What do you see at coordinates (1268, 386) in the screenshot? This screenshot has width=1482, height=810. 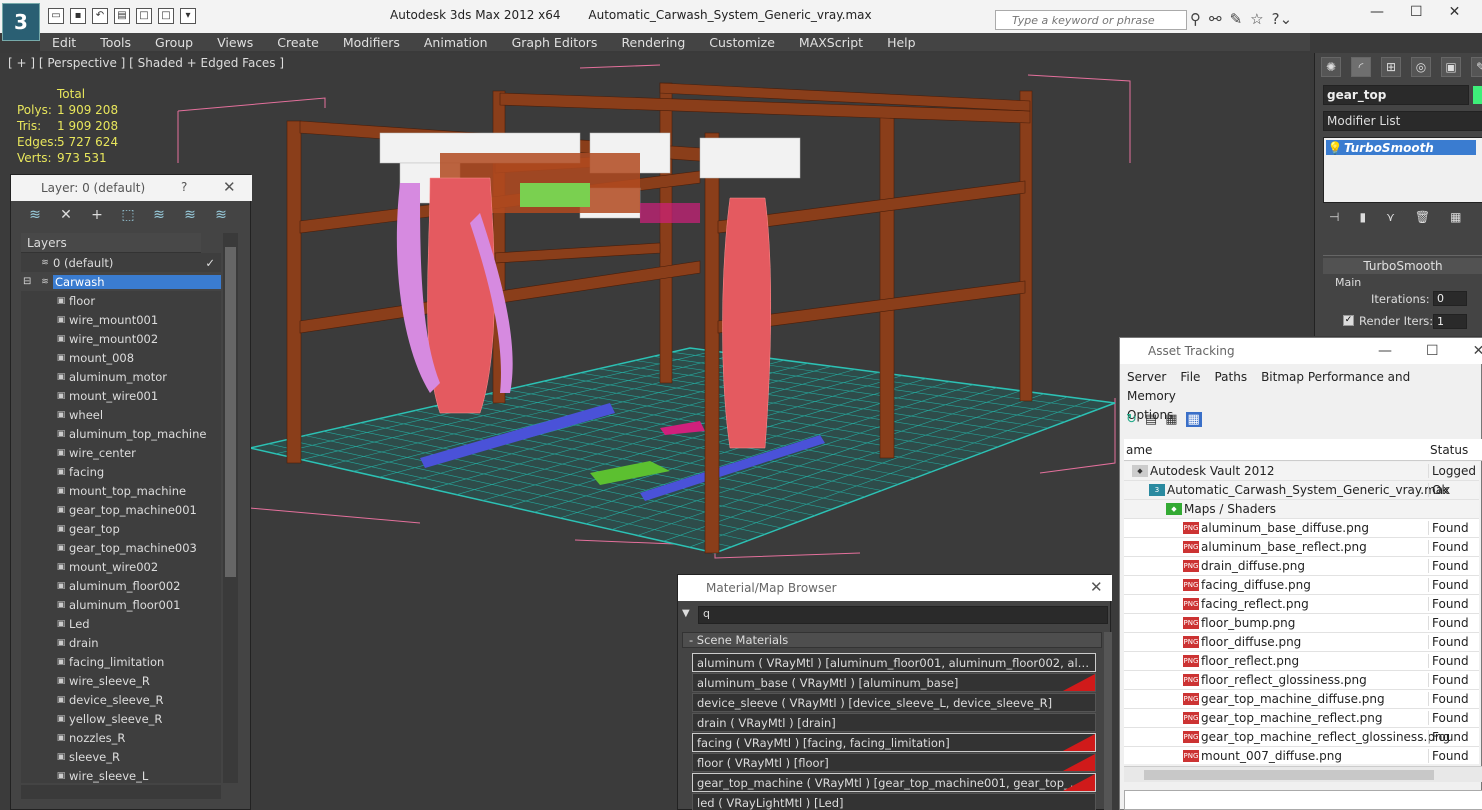 I see `asset-menu-bitmap-performance-and-memory: Bitmap Performance and Memory` at bounding box center [1268, 386].